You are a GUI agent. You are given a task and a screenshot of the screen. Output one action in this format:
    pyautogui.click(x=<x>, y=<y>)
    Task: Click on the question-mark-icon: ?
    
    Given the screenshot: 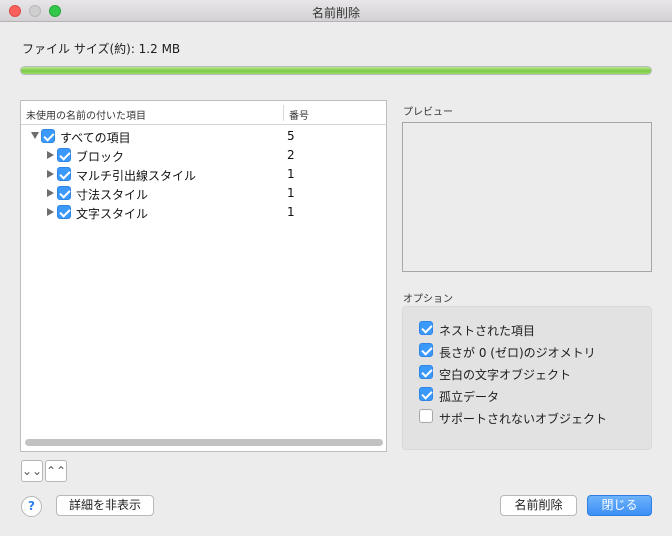 What is the action you would take?
    pyautogui.click(x=31, y=506)
    